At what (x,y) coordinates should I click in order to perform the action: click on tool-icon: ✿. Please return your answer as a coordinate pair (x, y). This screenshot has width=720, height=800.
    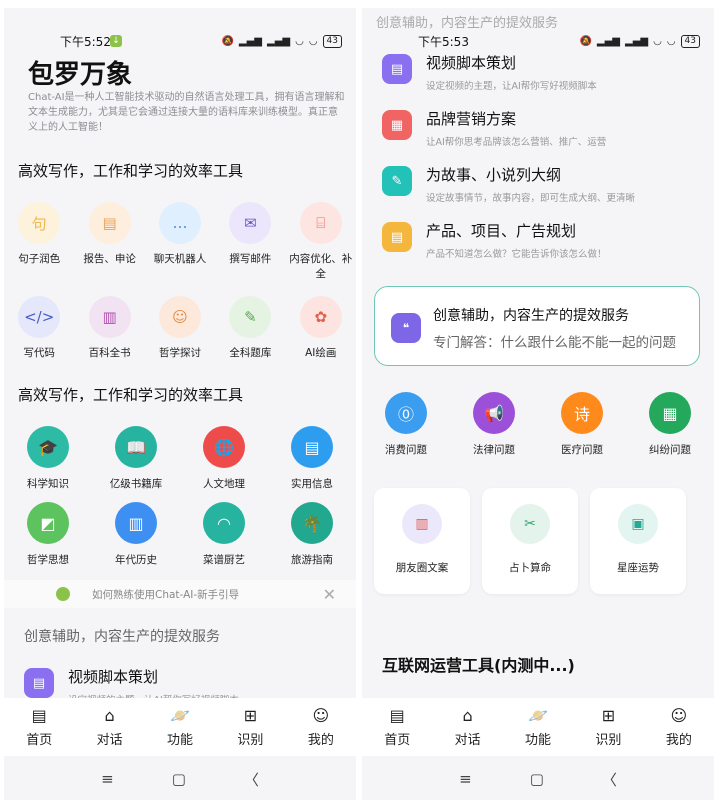
    Looking at the image, I should click on (320, 317).